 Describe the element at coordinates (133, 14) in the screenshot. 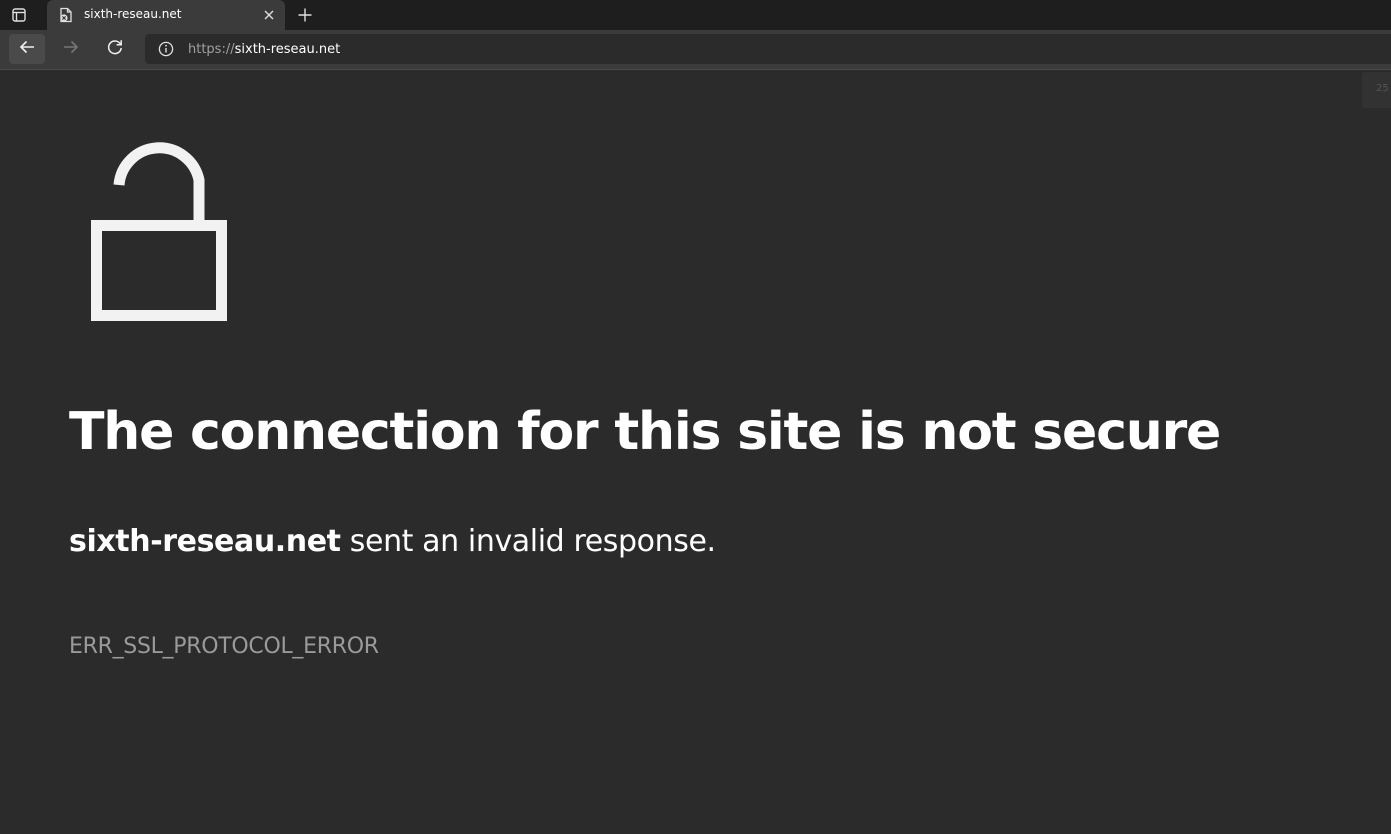

I see `tab-title: sixth-reseau.net` at that location.